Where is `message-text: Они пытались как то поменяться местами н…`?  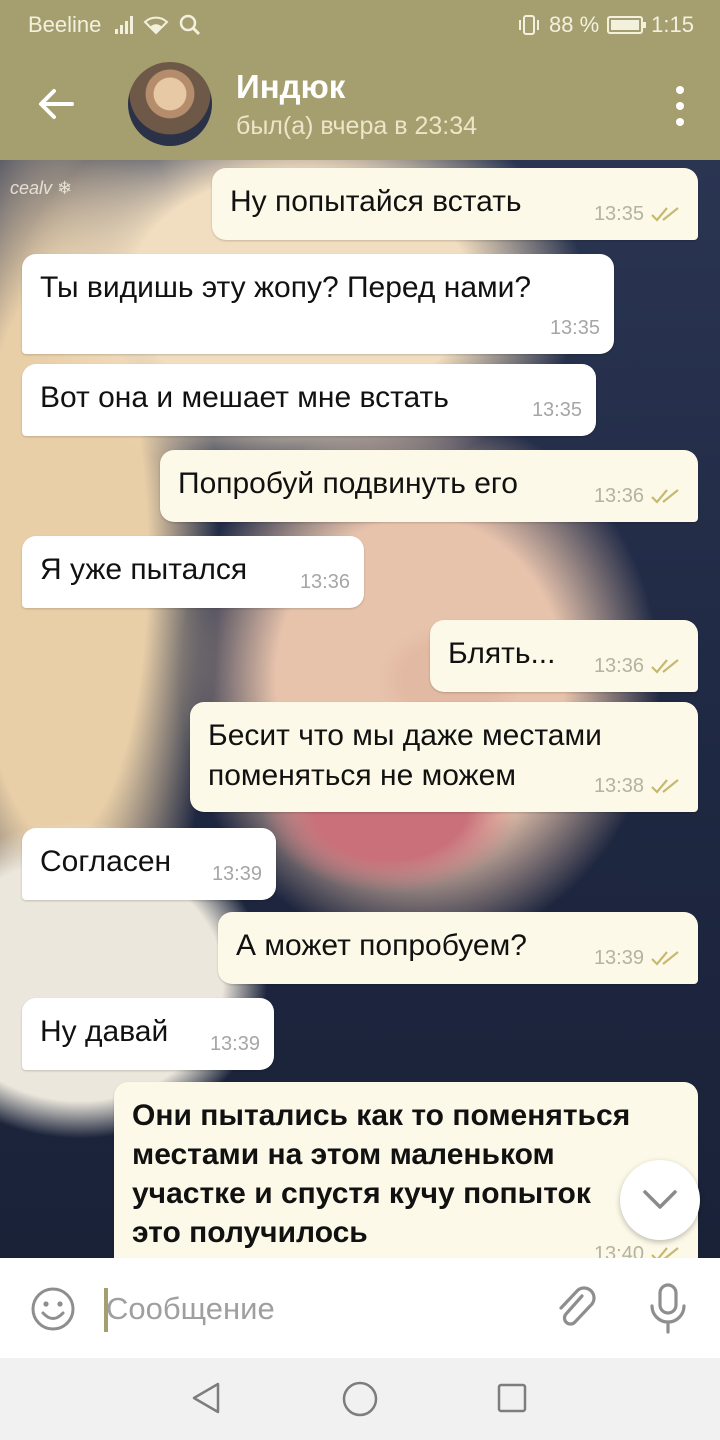 message-text: Они пытались как то поменяться местами н… is located at coordinates (381, 1174).